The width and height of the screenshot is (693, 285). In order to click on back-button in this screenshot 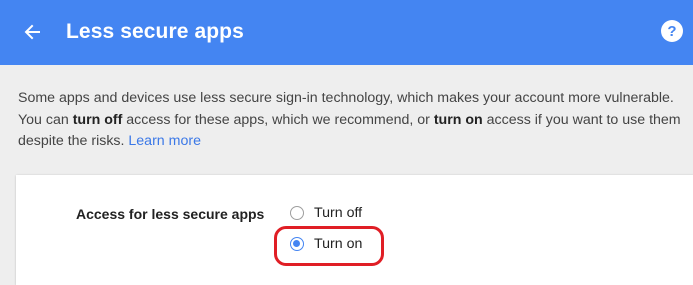, I will do `click(32, 32)`.